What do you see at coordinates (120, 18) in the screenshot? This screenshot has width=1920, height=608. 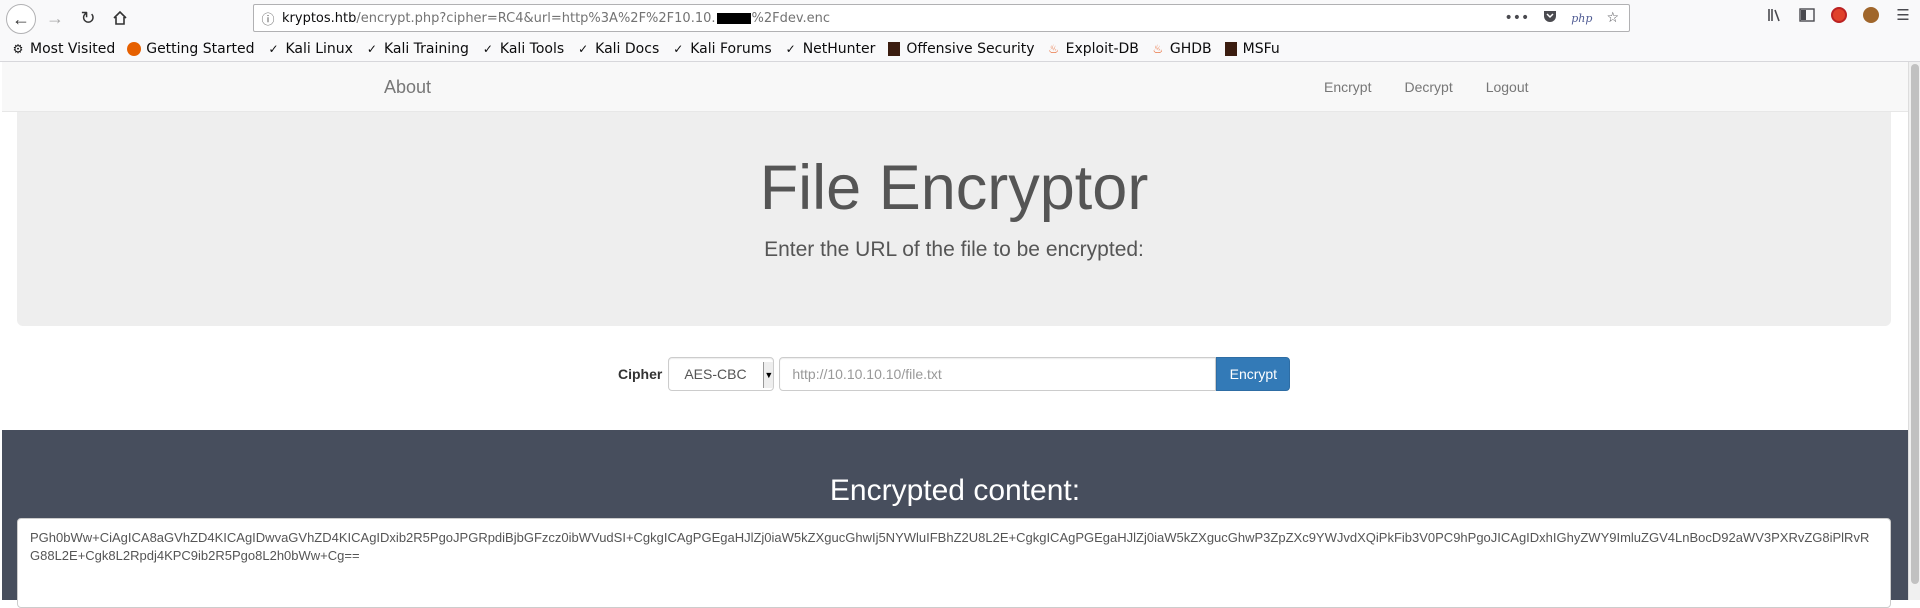 I see `home-icon` at bounding box center [120, 18].